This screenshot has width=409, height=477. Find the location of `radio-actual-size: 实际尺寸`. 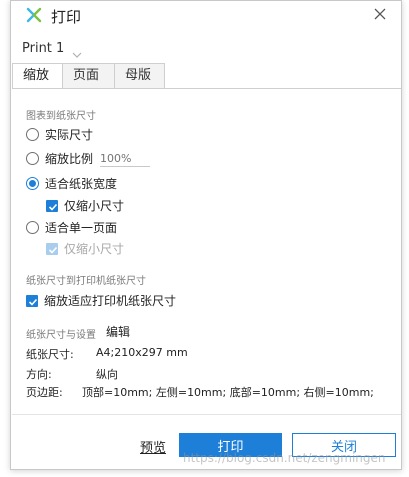

radio-actual-size: 实际尺寸 is located at coordinates (59, 134).